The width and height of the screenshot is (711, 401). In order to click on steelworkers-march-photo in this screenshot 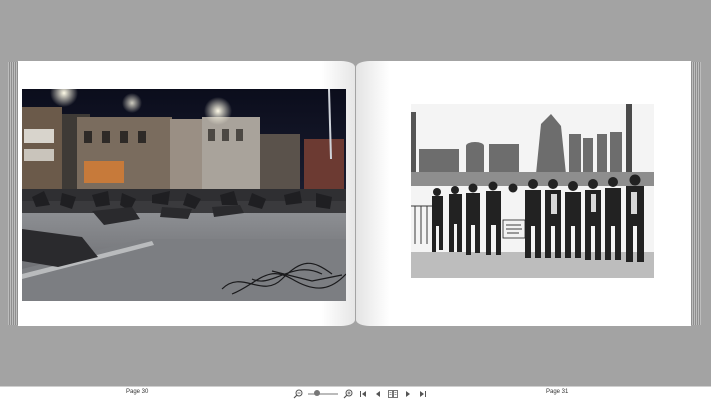, I will do `click(532, 191)`.